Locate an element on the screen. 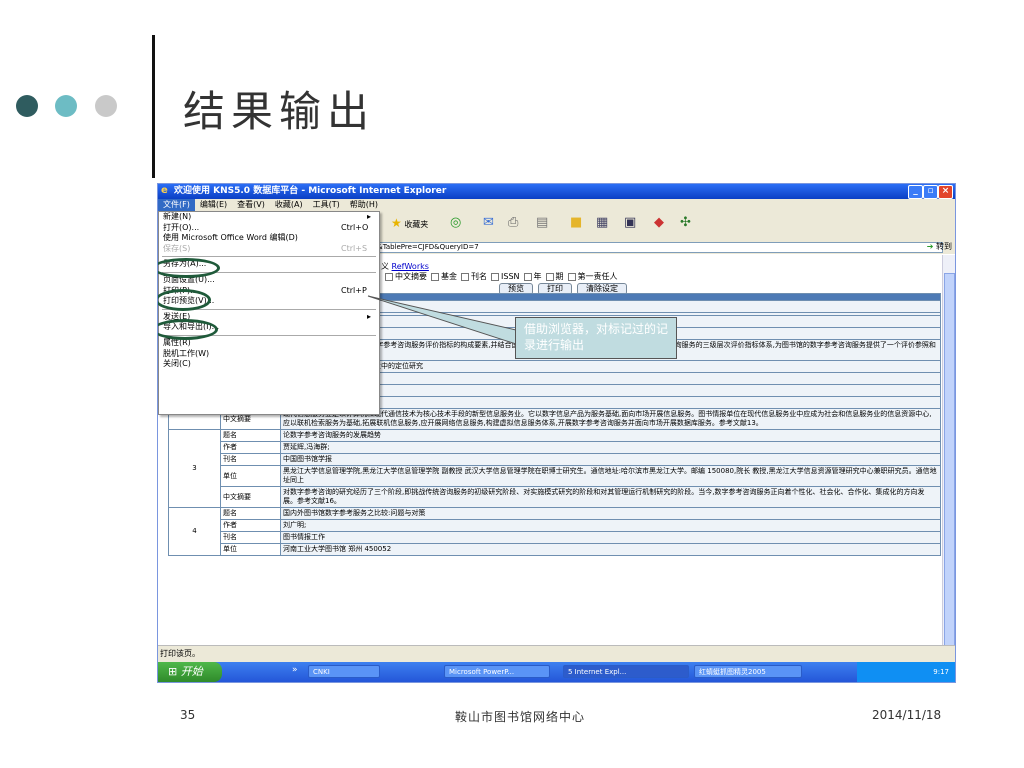 This screenshot has height=768, width=1024. task-cnki: CNKI is located at coordinates (344, 671).